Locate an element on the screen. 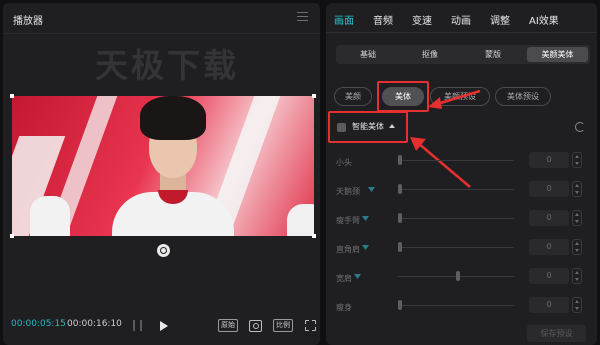 This screenshot has height=345, width=600. menu-icon is located at coordinates (302, 16).